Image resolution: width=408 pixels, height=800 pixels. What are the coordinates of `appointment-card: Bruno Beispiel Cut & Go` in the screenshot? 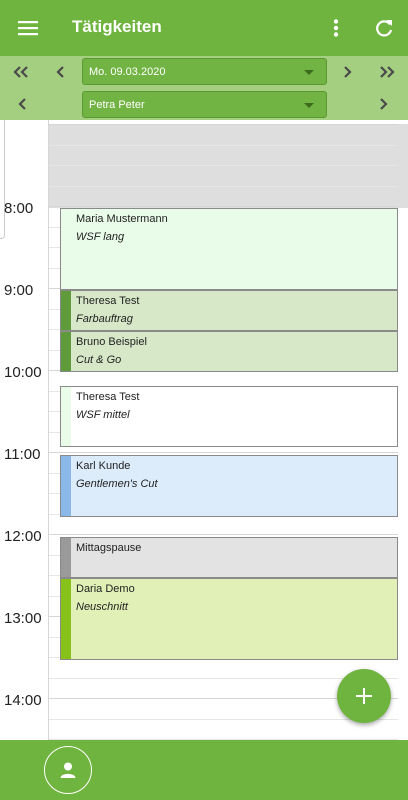 It's located at (229, 351).